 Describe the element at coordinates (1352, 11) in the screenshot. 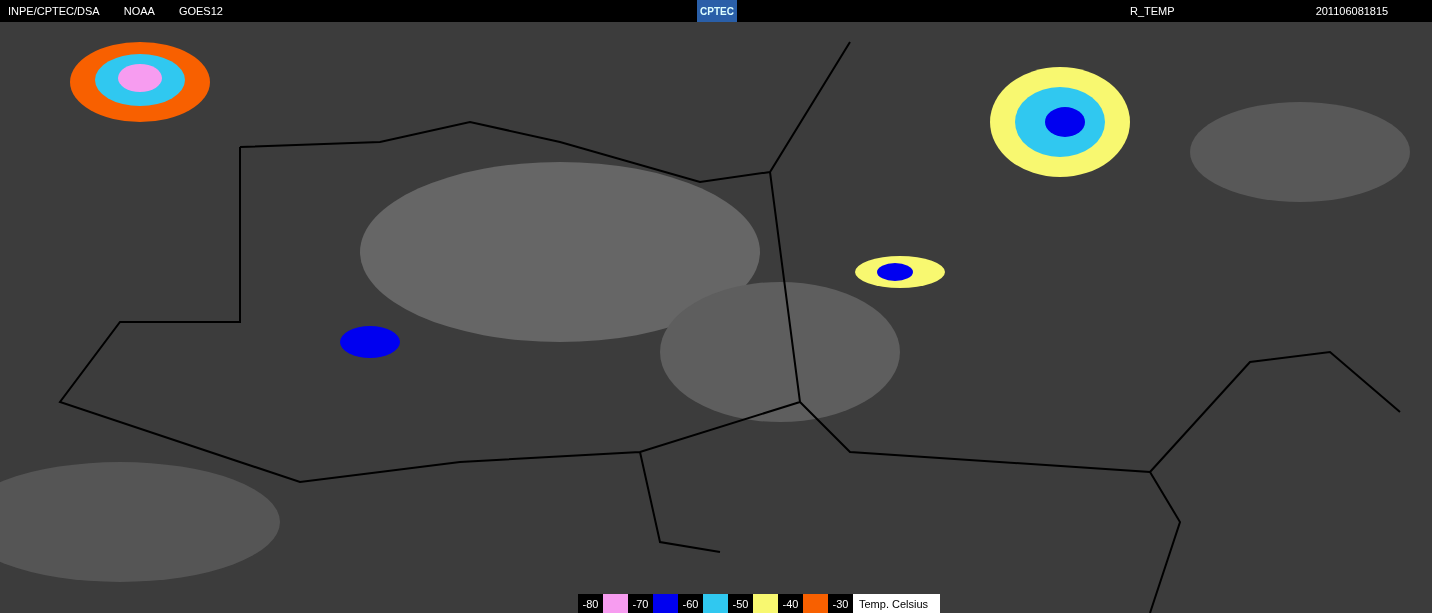

I see `timestamp: 201106081815` at that location.